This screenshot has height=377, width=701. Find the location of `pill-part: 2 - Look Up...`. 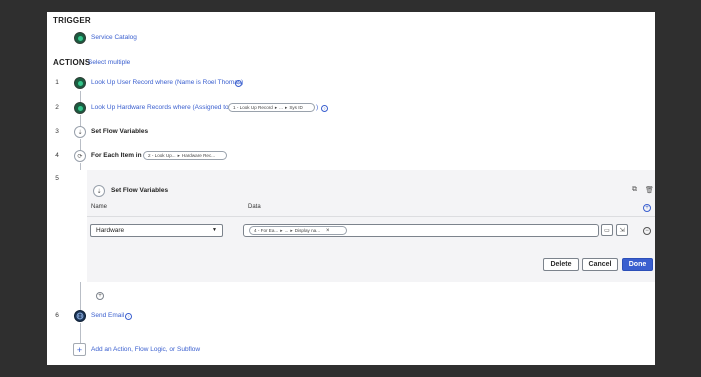

pill-part: 2 - Look Up... is located at coordinates (162, 155).